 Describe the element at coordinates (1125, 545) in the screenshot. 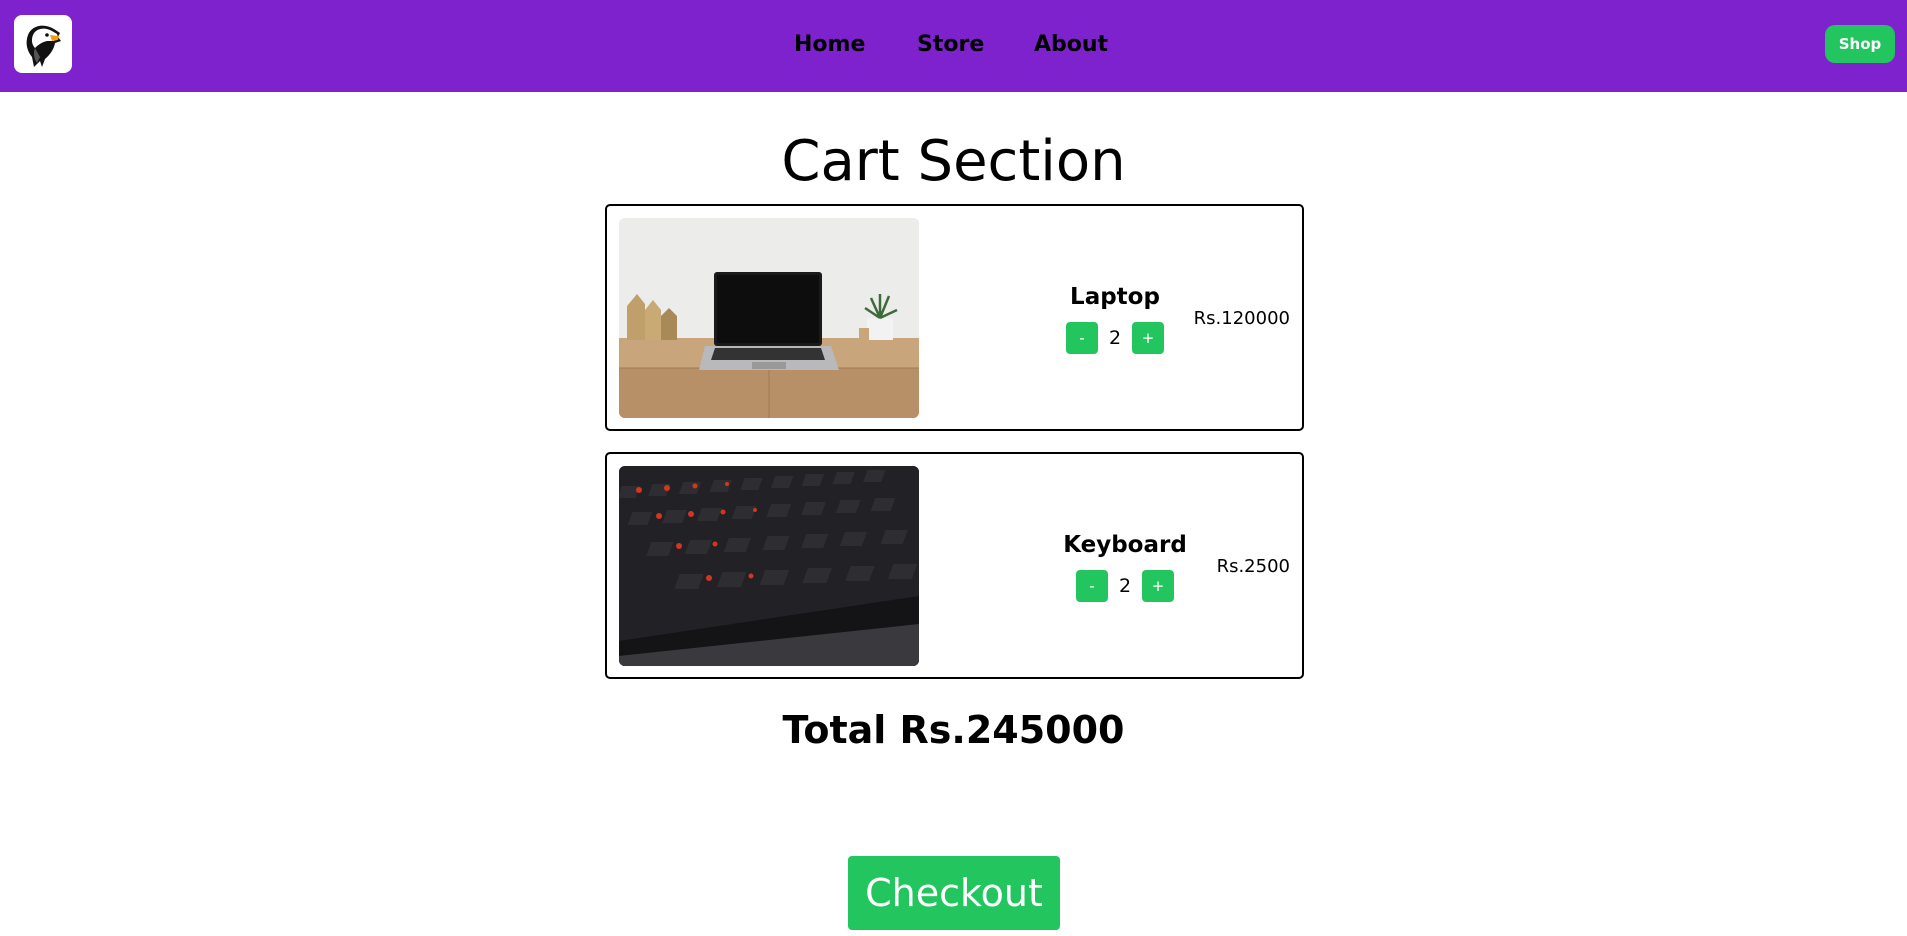

I see `item-name: Keyboard` at that location.